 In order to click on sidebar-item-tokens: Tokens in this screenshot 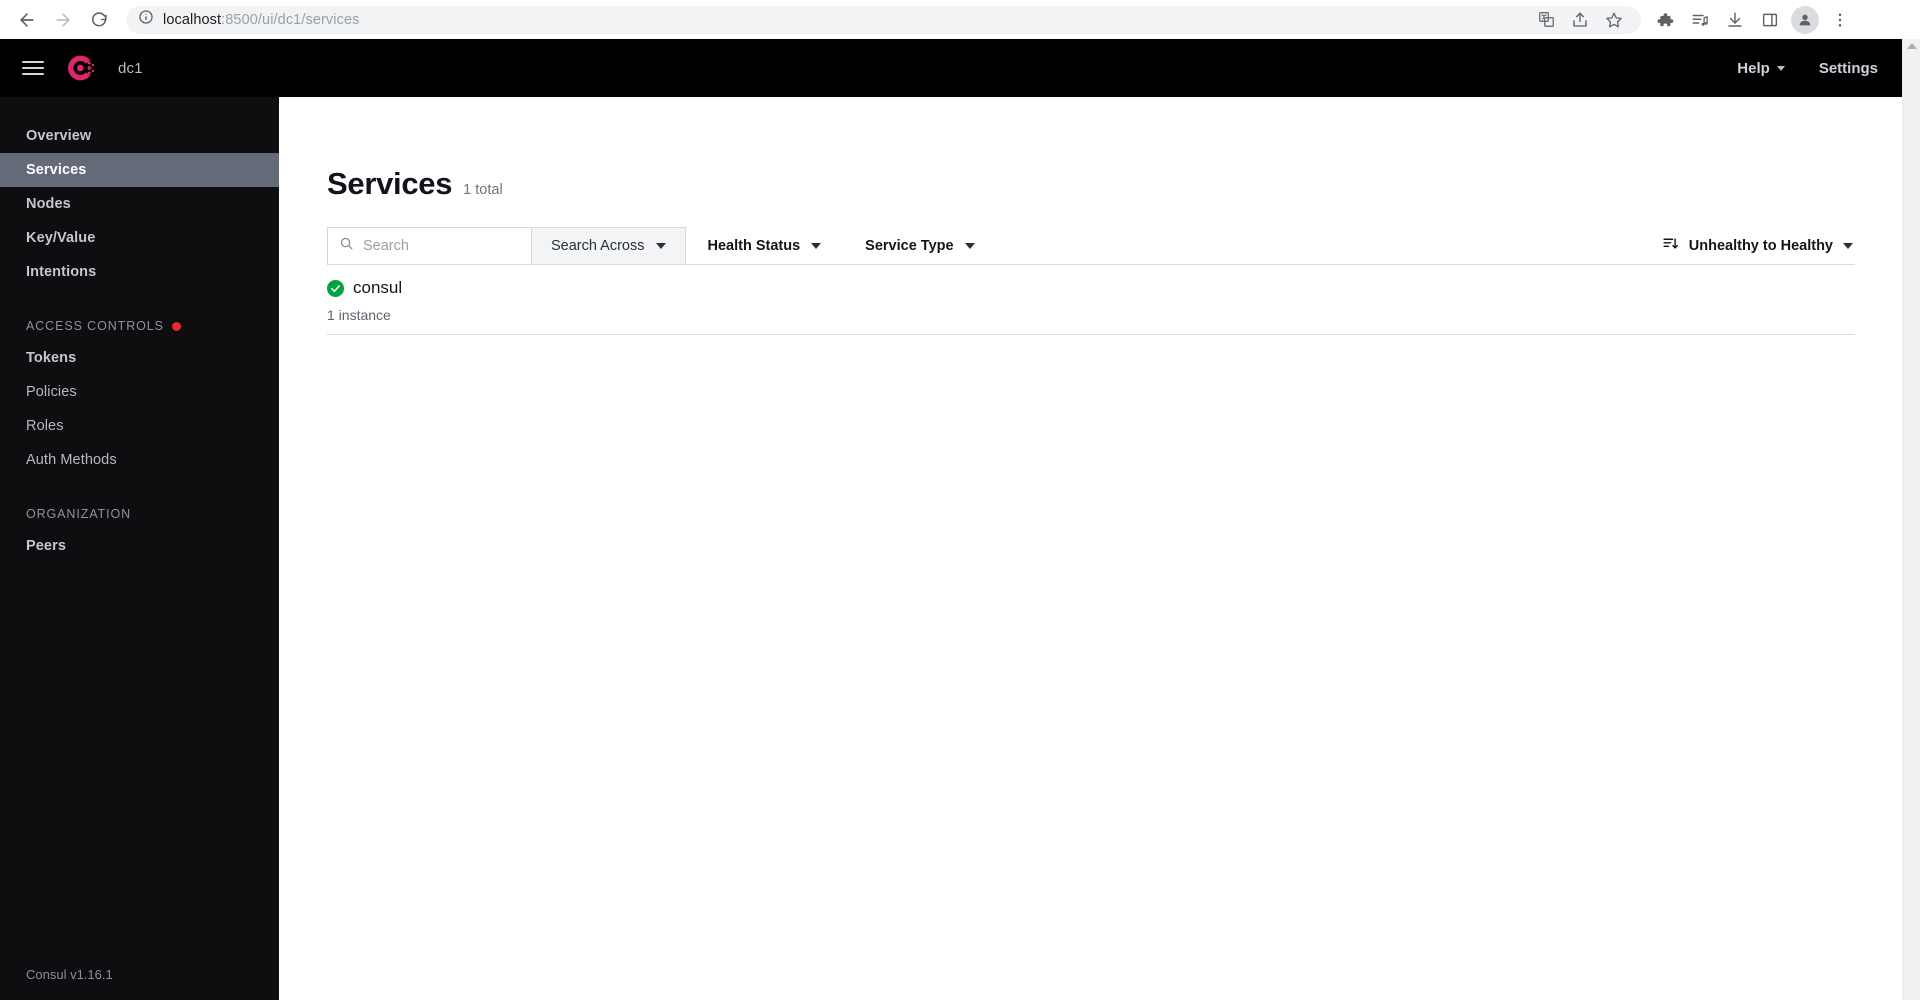, I will do `click(139, 358)`.